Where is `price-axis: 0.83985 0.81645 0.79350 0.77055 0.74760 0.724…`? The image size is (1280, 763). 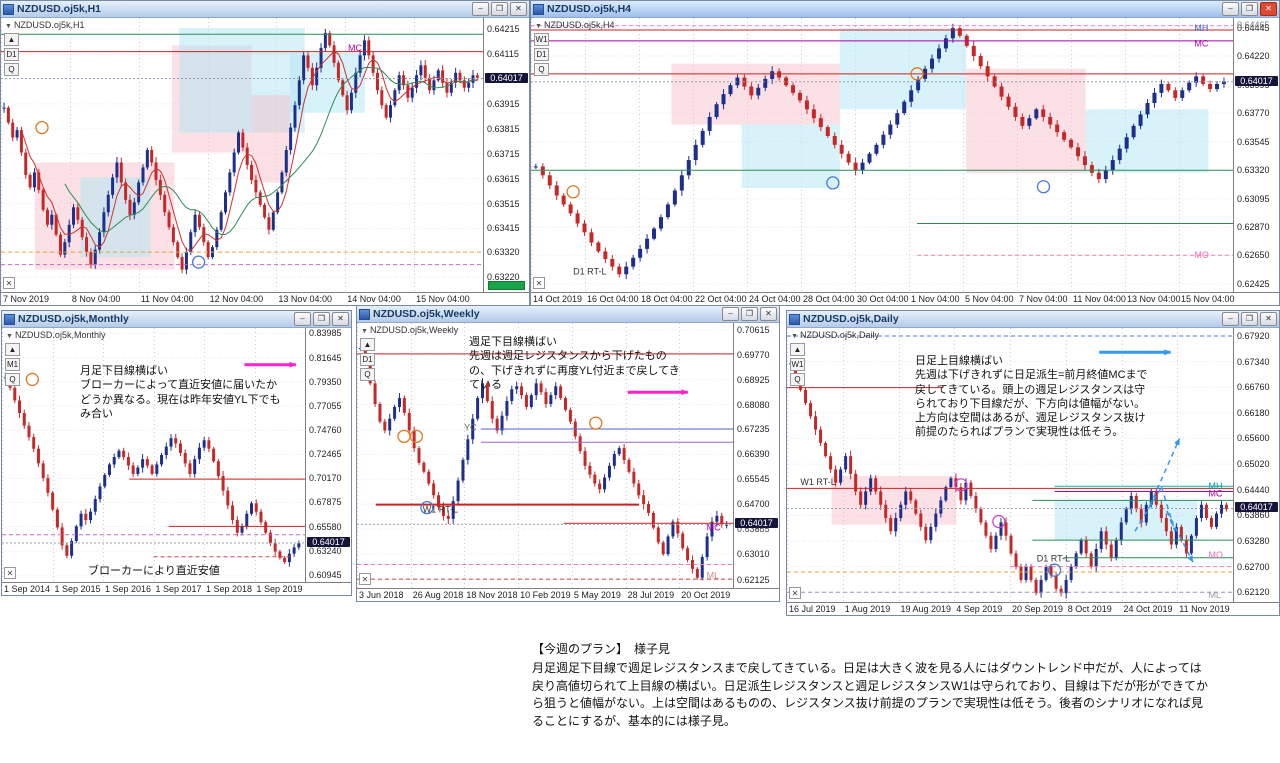 price-axis: 0.83985 0.81645 0.79350 0.77055 0.74760 0.724… is located at coordinates (328, 455).